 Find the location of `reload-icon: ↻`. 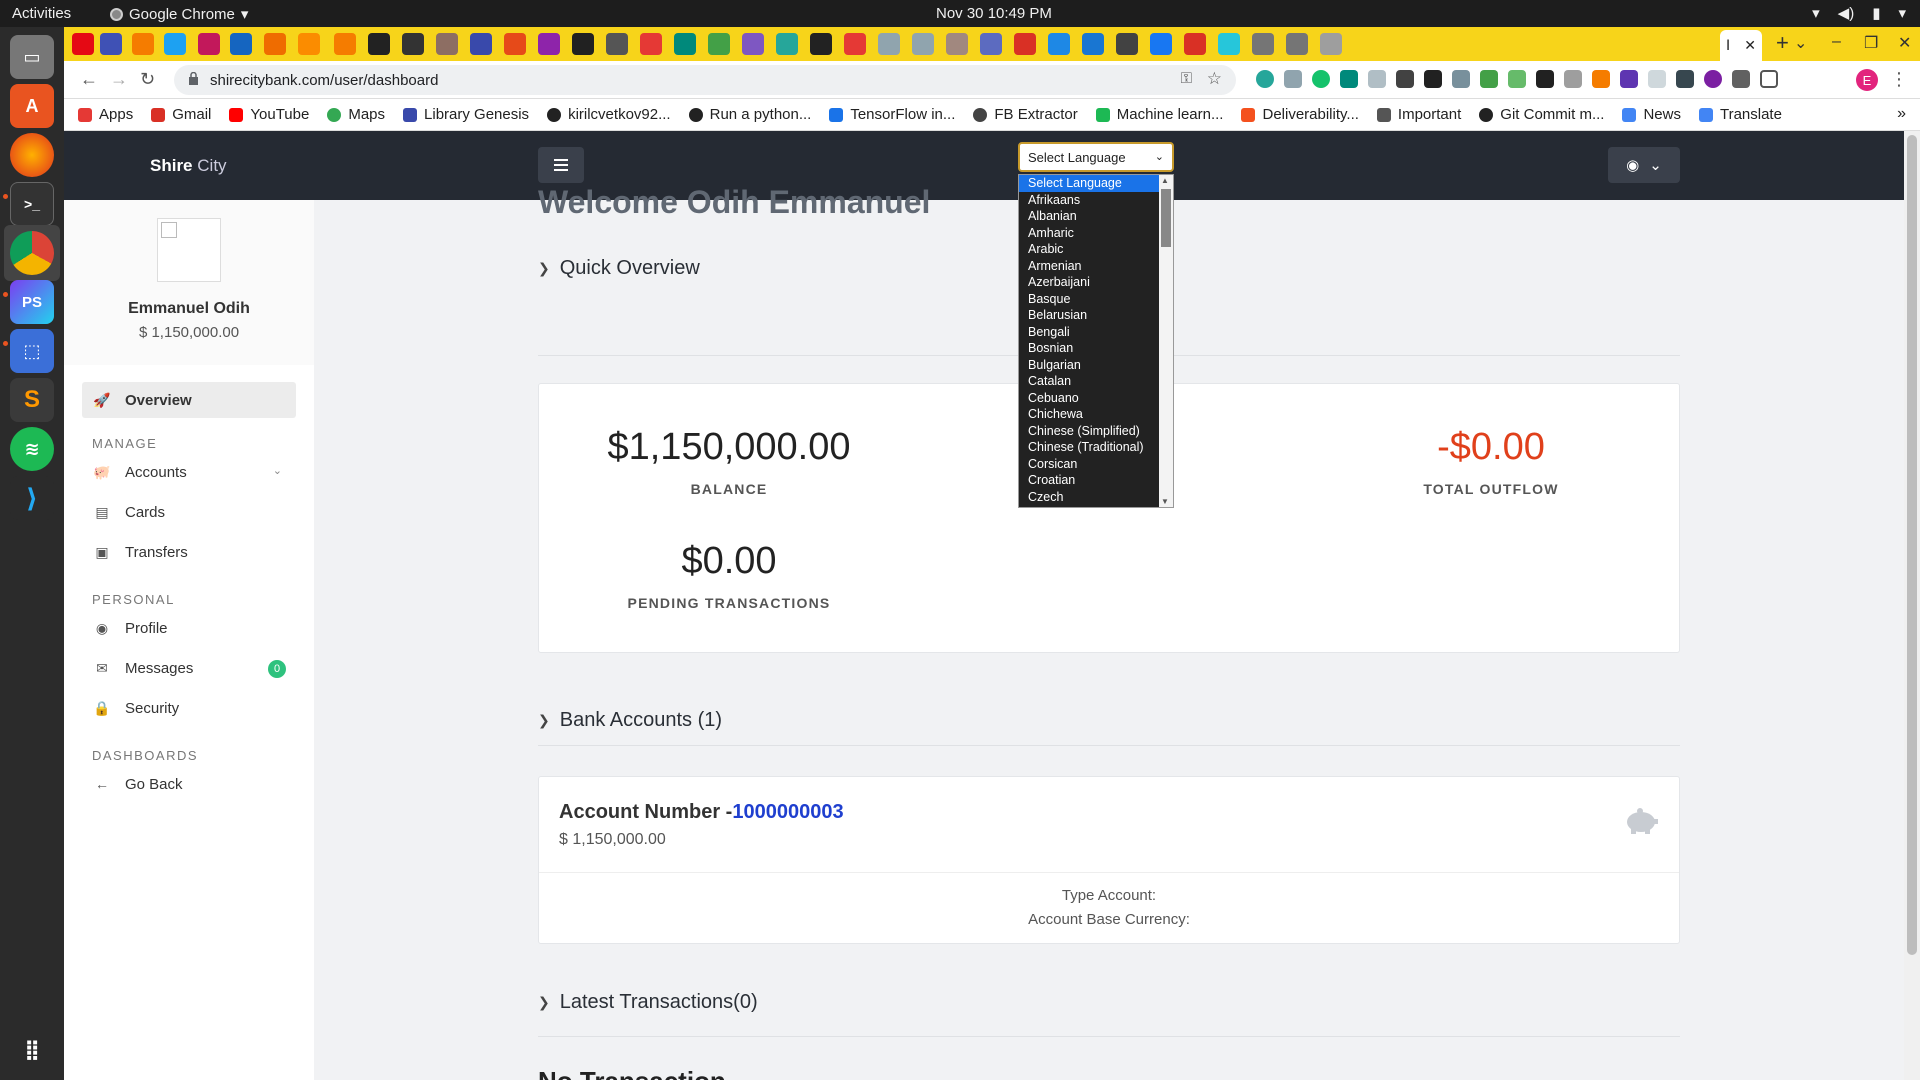

reload-icon: ↻ is located at coordinates (147, 79).